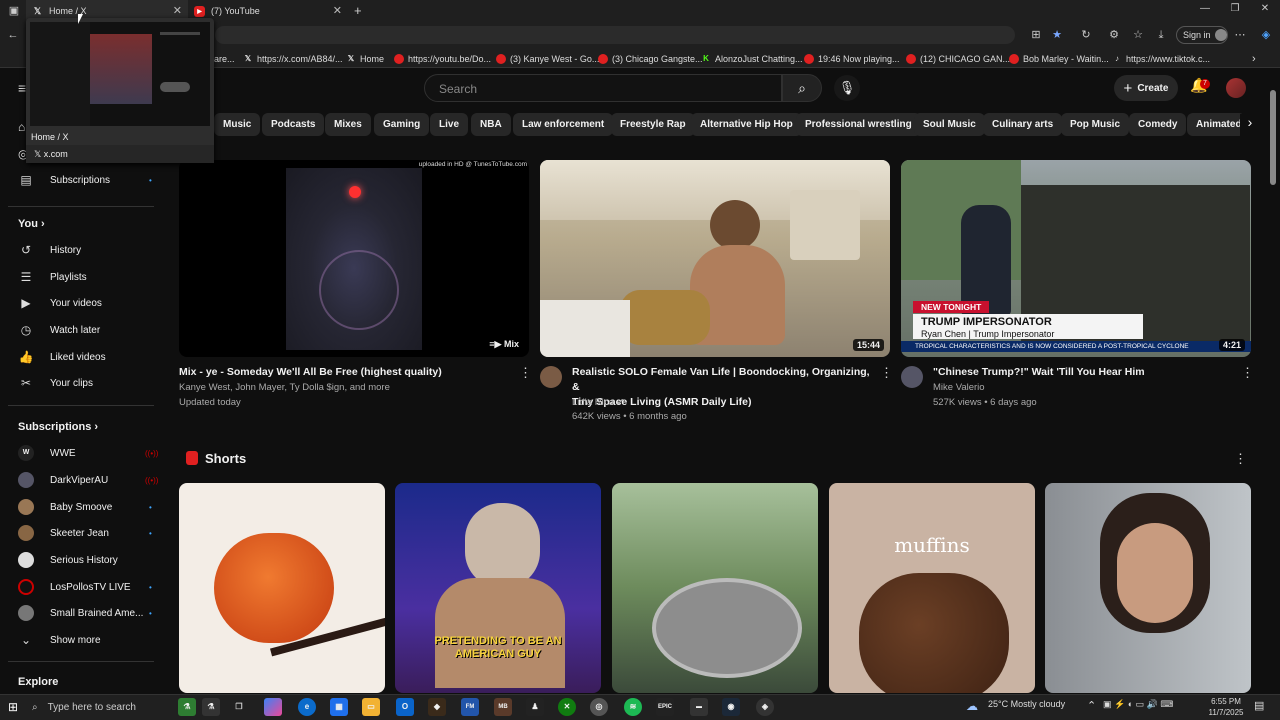 This screenshot has height=720, width=1280. What do you see at coordinates (567, 707) in the screenshot?
I see `xbox-icon: ✕` at bounding box center [567, 707].